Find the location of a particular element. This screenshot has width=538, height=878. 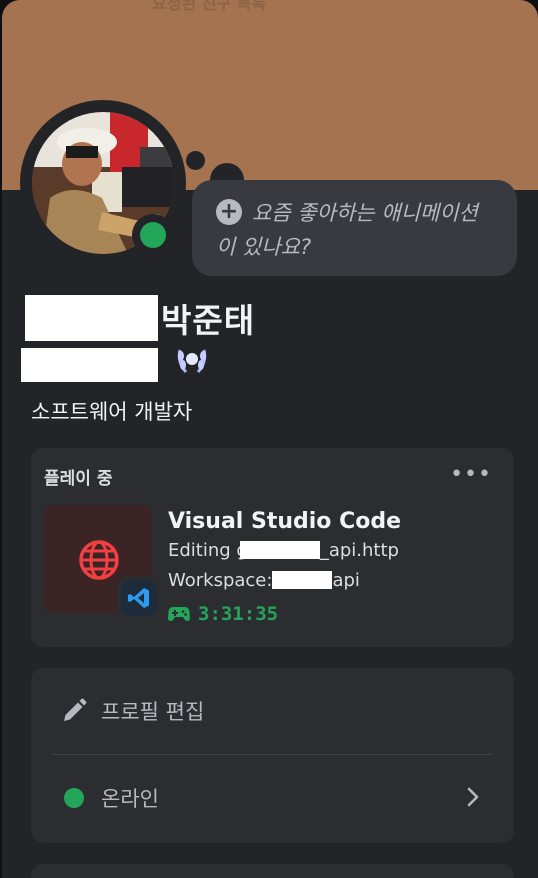

display-name: 박준태 is located at coordinates (208, 320).